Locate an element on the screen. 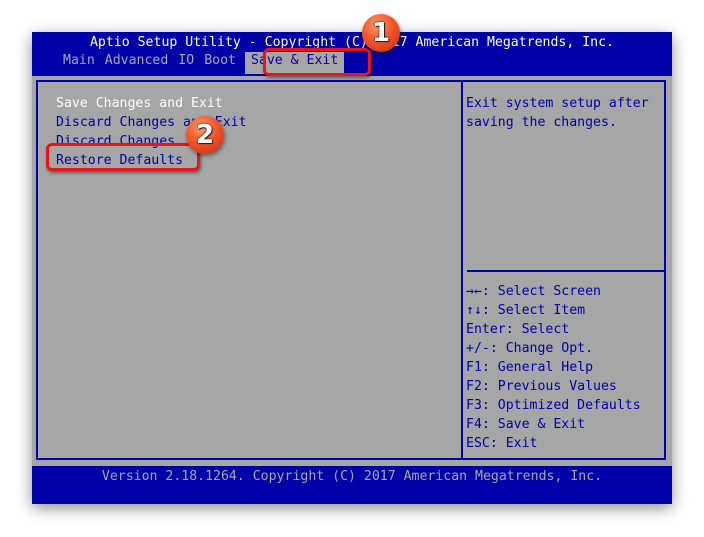  key-enter-select: Enter: Select is located at coordinates (518, 329).